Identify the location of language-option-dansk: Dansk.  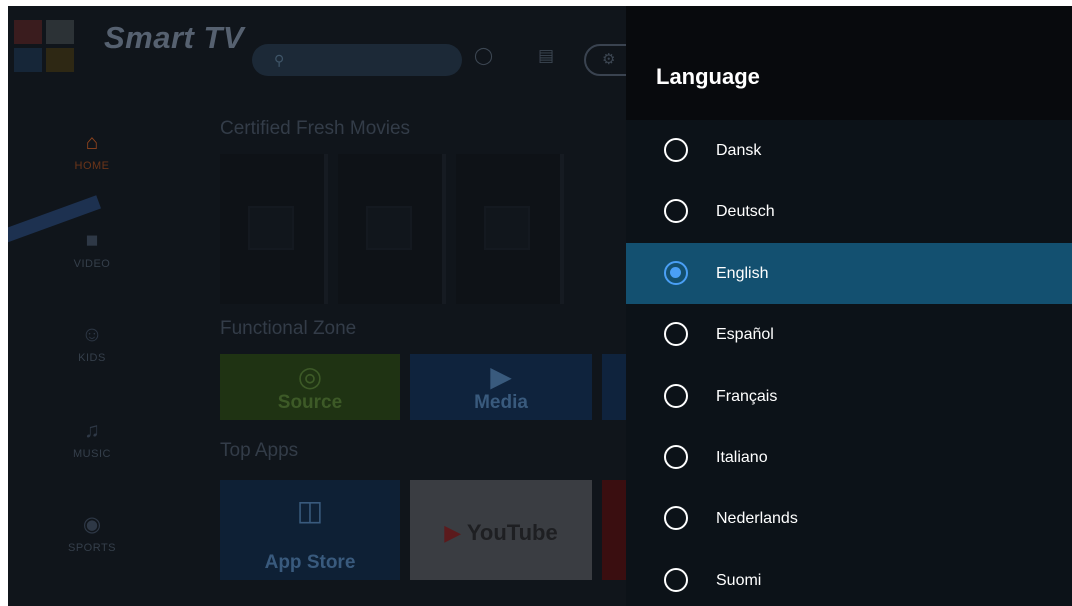
(849, 150).